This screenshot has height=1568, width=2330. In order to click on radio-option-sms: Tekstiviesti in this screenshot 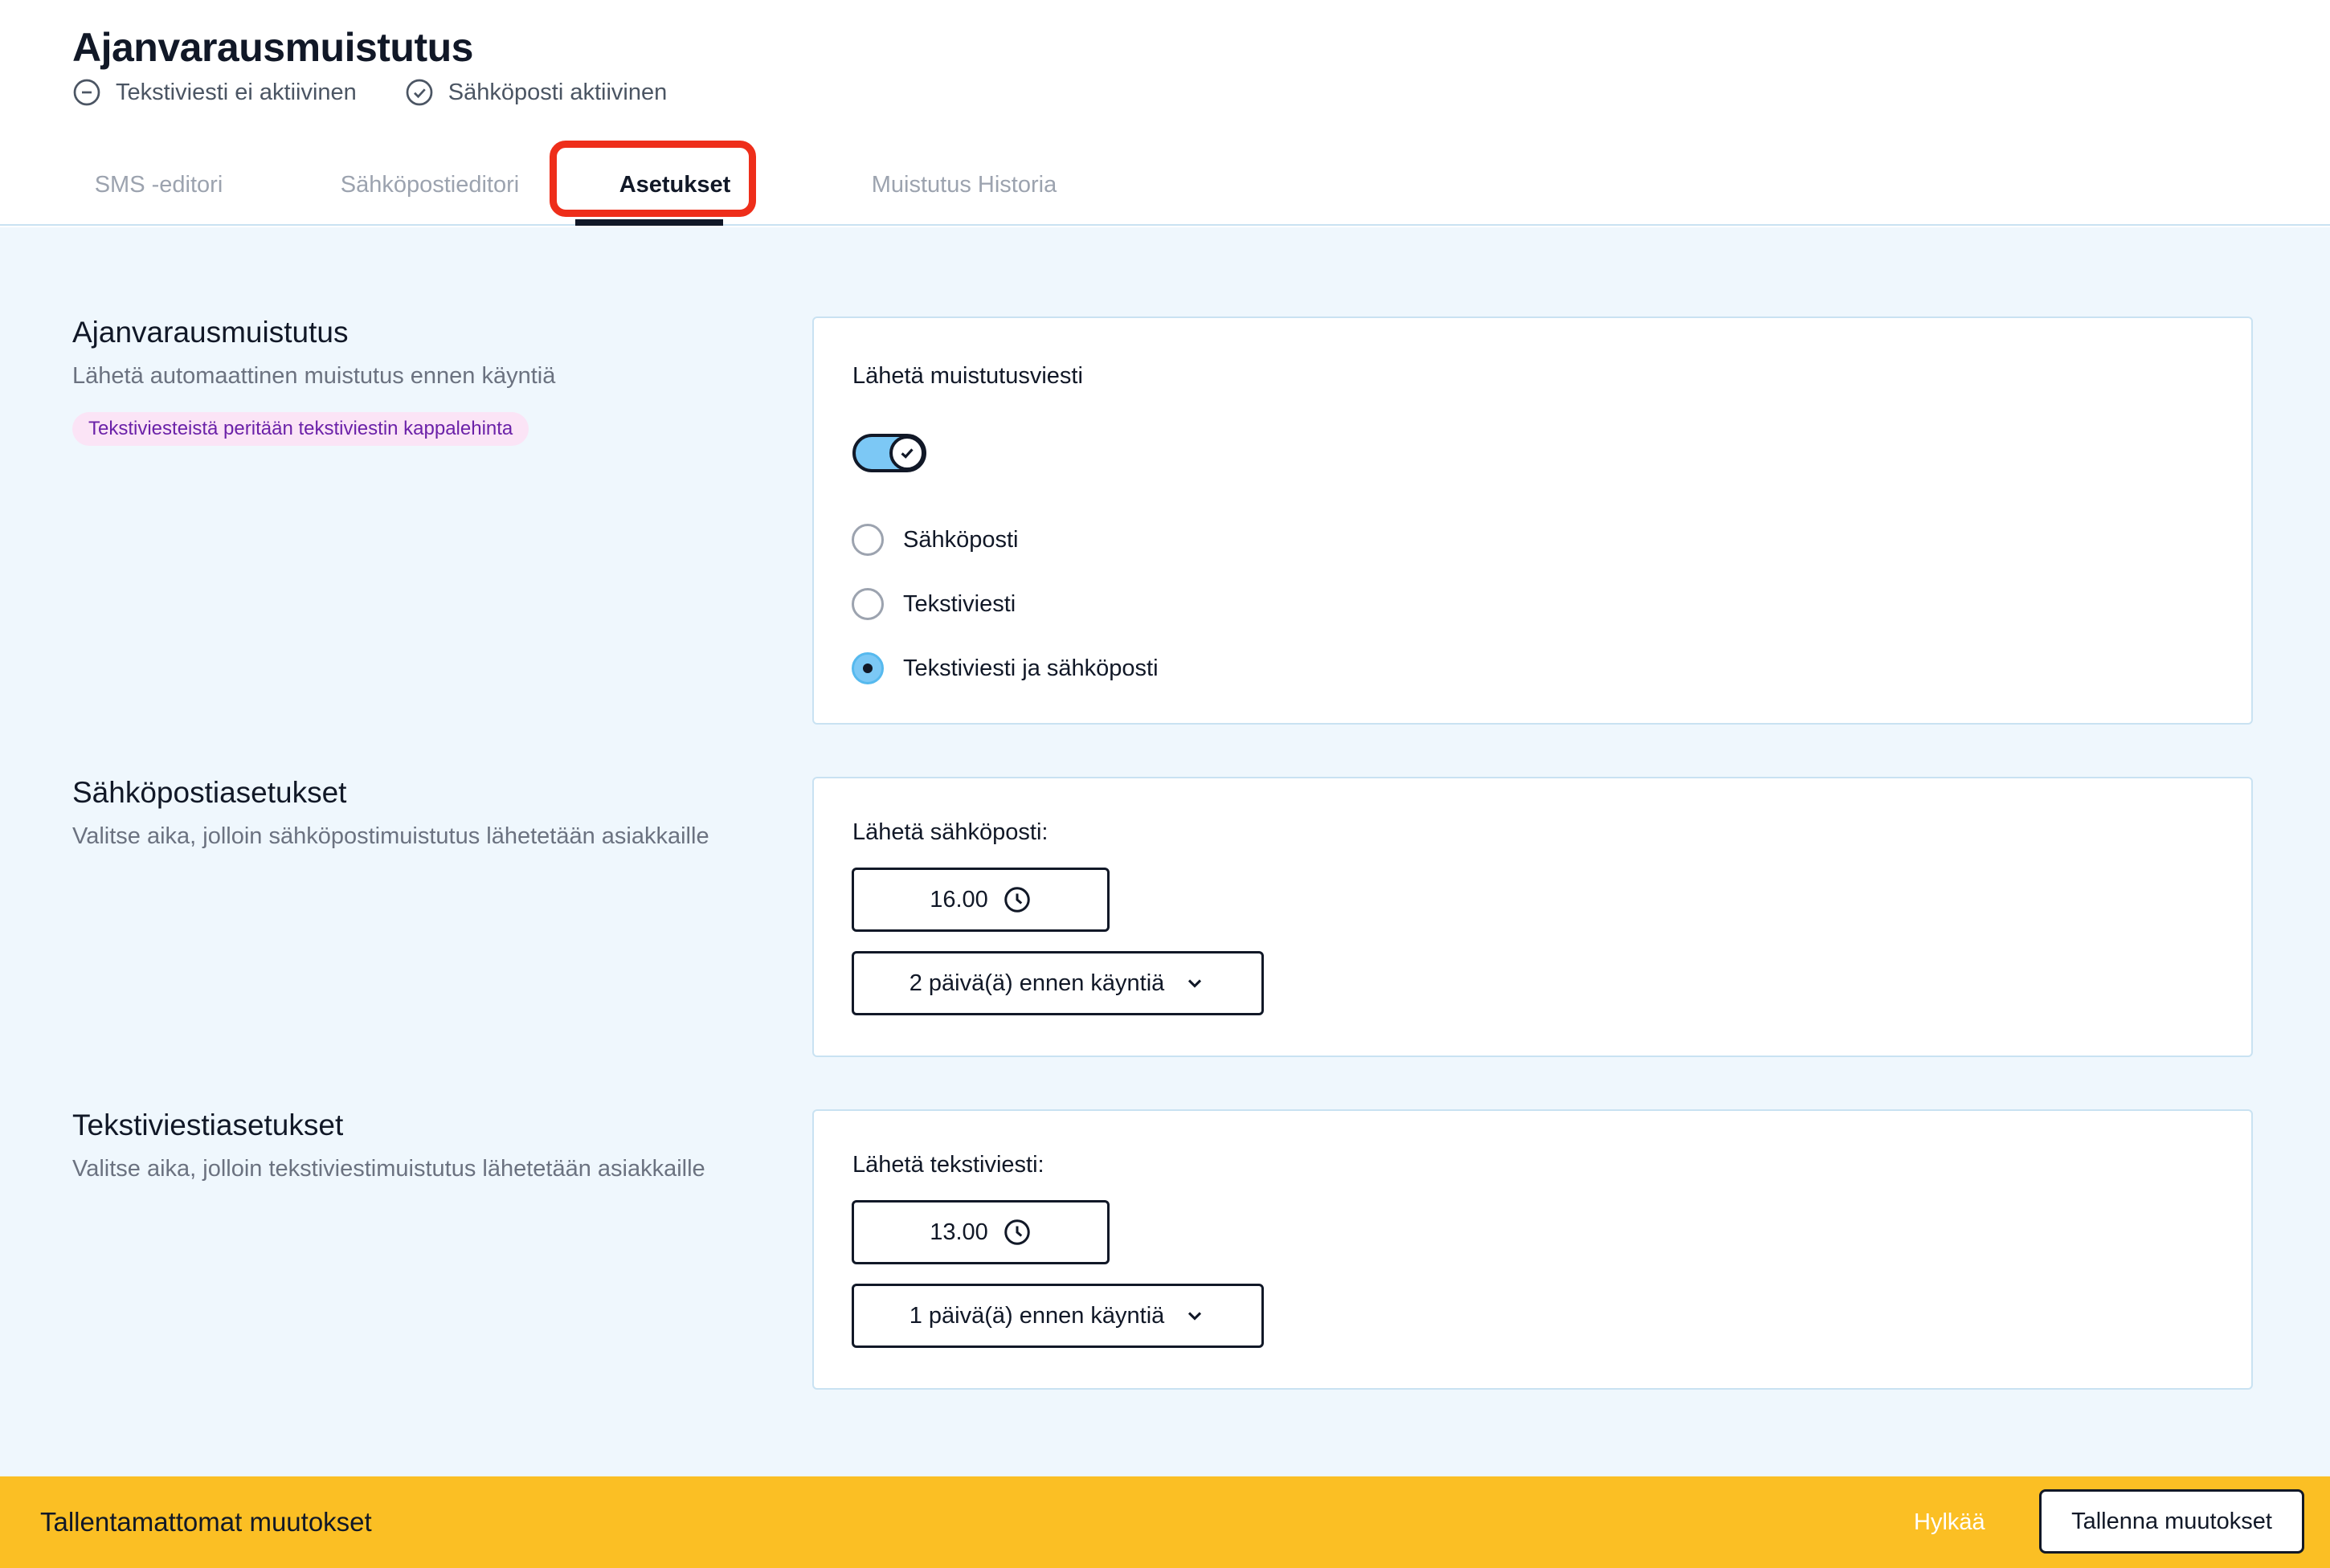, I will do `click(934, 604)`.